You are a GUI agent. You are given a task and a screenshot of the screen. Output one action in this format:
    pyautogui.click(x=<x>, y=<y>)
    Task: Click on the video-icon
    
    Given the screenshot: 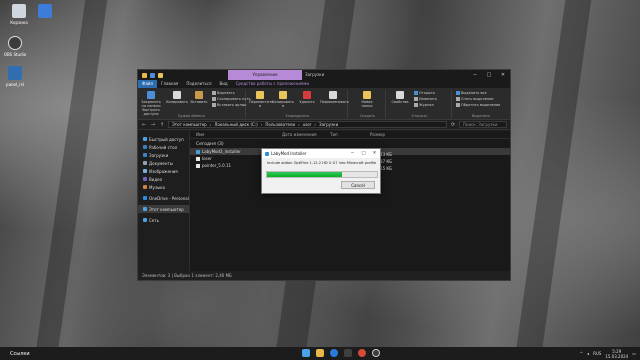 What is the action you would take?
    pyautogui.click(x=145, y=179)
    